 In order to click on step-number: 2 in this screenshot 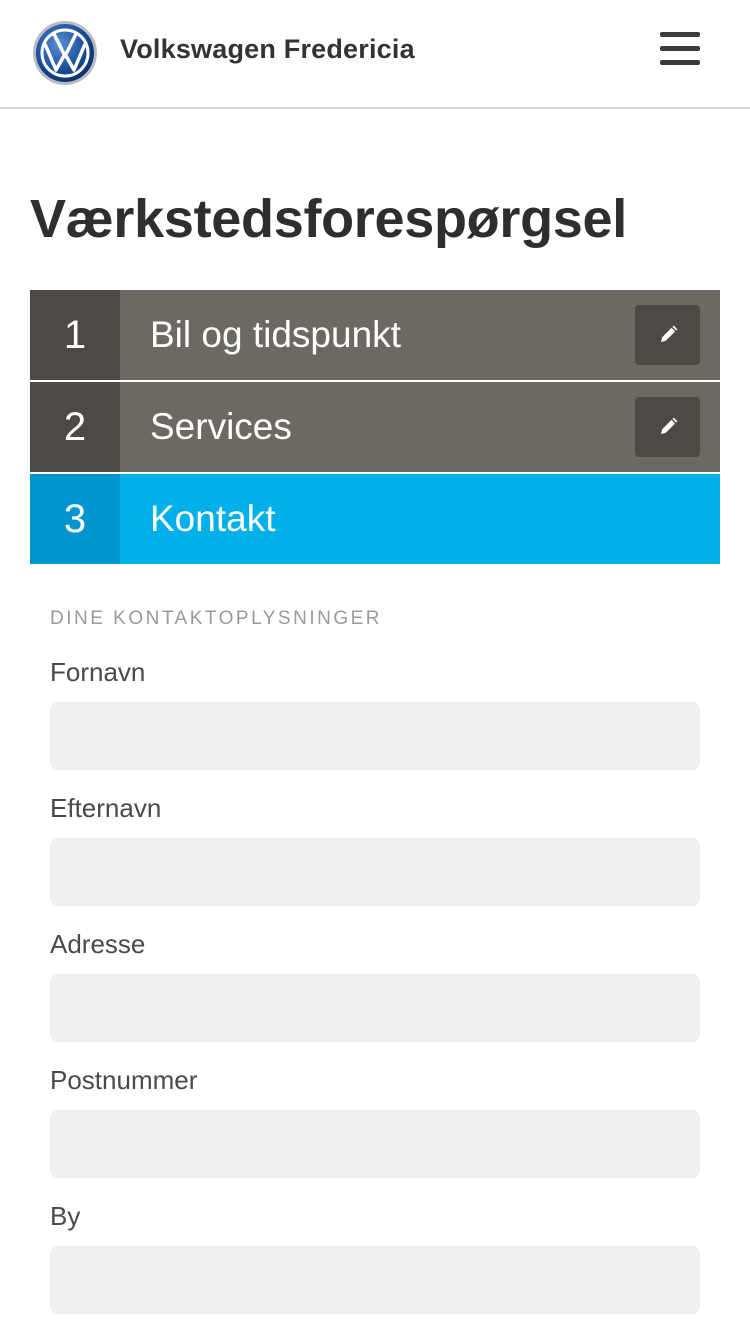, I will do `click(75, 427)`.